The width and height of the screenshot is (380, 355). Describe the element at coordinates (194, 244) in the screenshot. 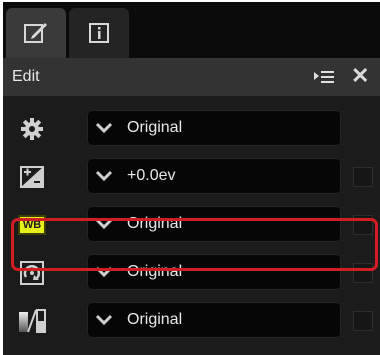

I see `highlight-outline` at that location.